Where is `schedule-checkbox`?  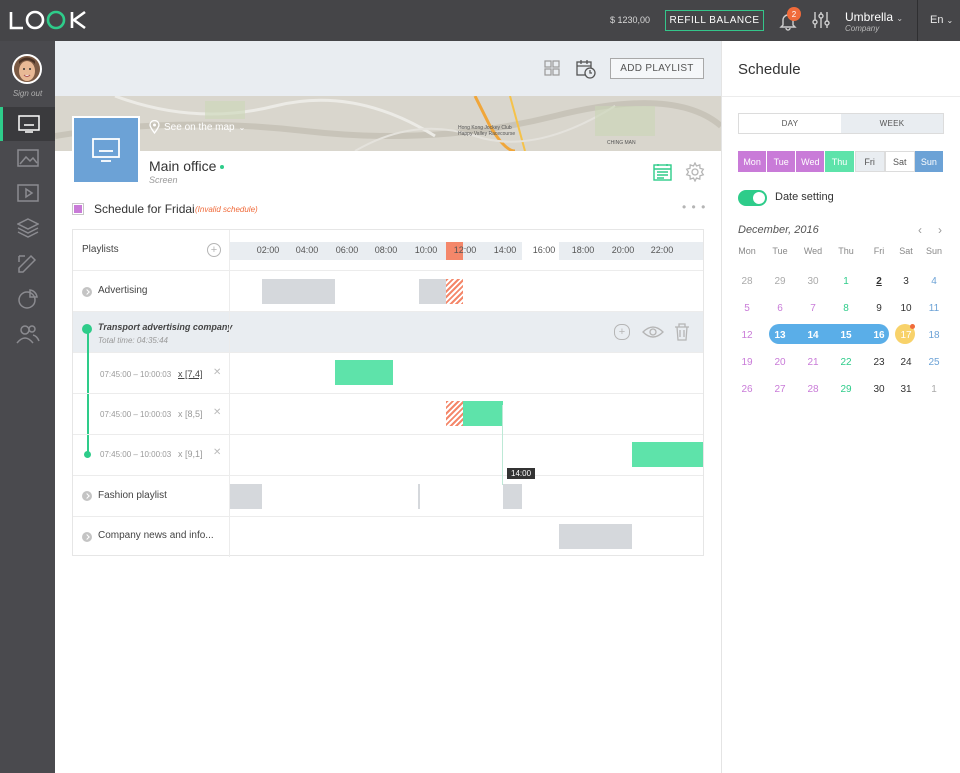 schedule-checkbox is located at coordinates (78, 209).